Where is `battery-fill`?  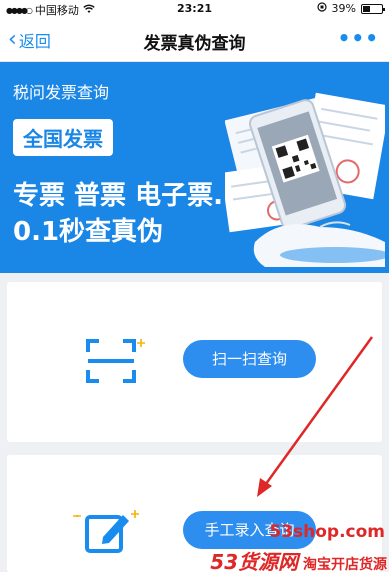 battery-fill is located at coordinates (366, 8).